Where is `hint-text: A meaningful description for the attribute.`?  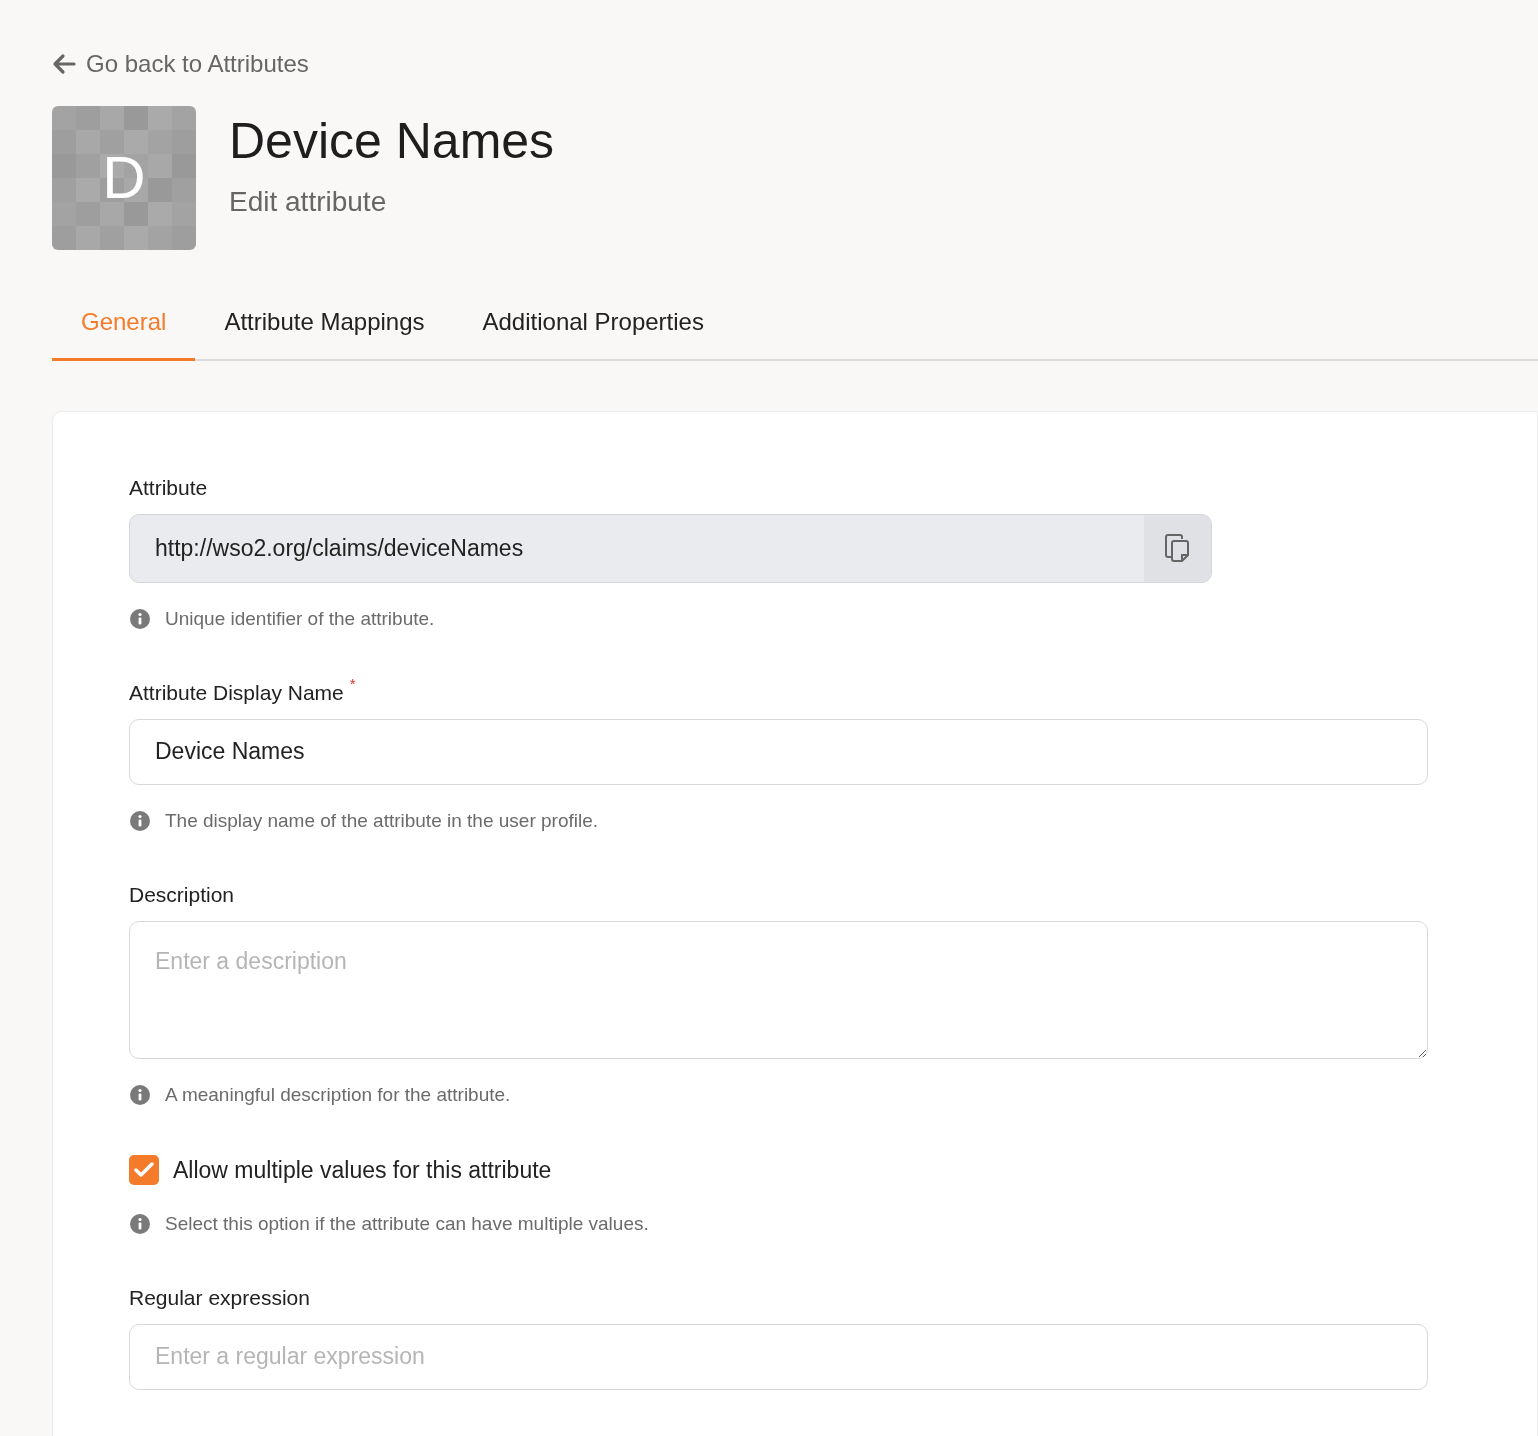
hint-text: A meaningful description for the attribute. is located at coordinates (338, 1094).